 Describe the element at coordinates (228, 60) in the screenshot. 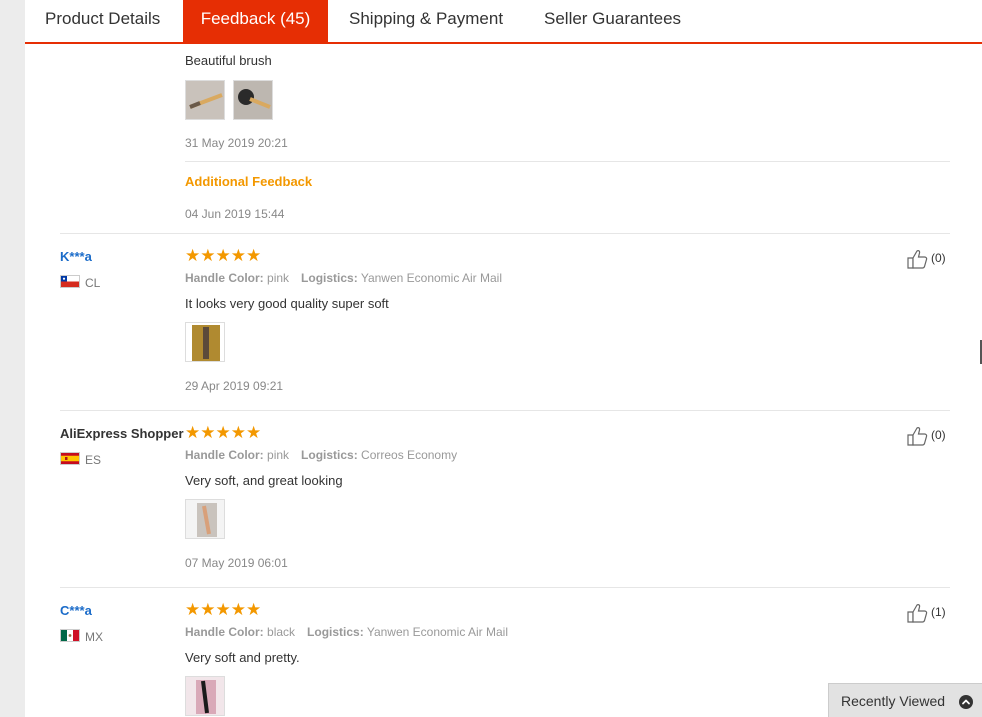

I see `feedback-text: Beautiful brush` at that location.